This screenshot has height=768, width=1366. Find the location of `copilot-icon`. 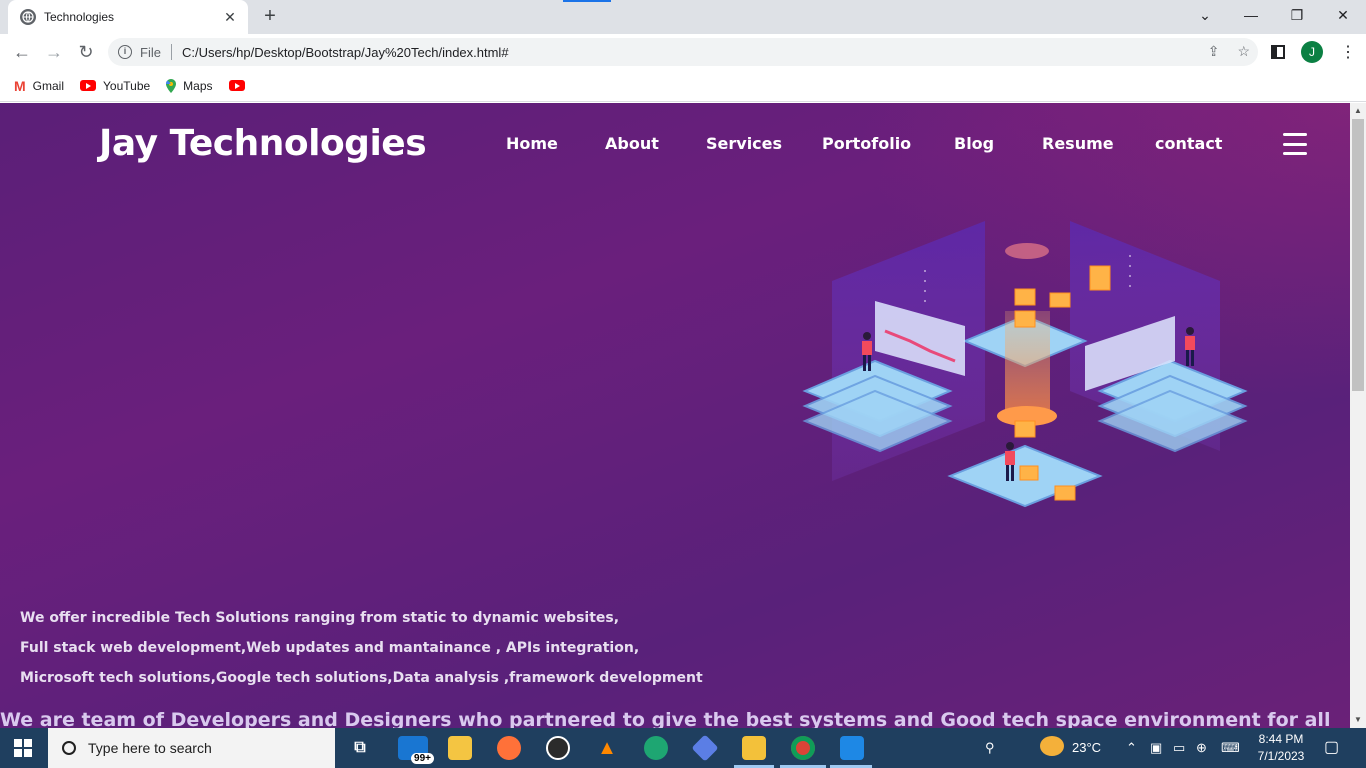

copilot-icon is located at coordinates (705, 748).